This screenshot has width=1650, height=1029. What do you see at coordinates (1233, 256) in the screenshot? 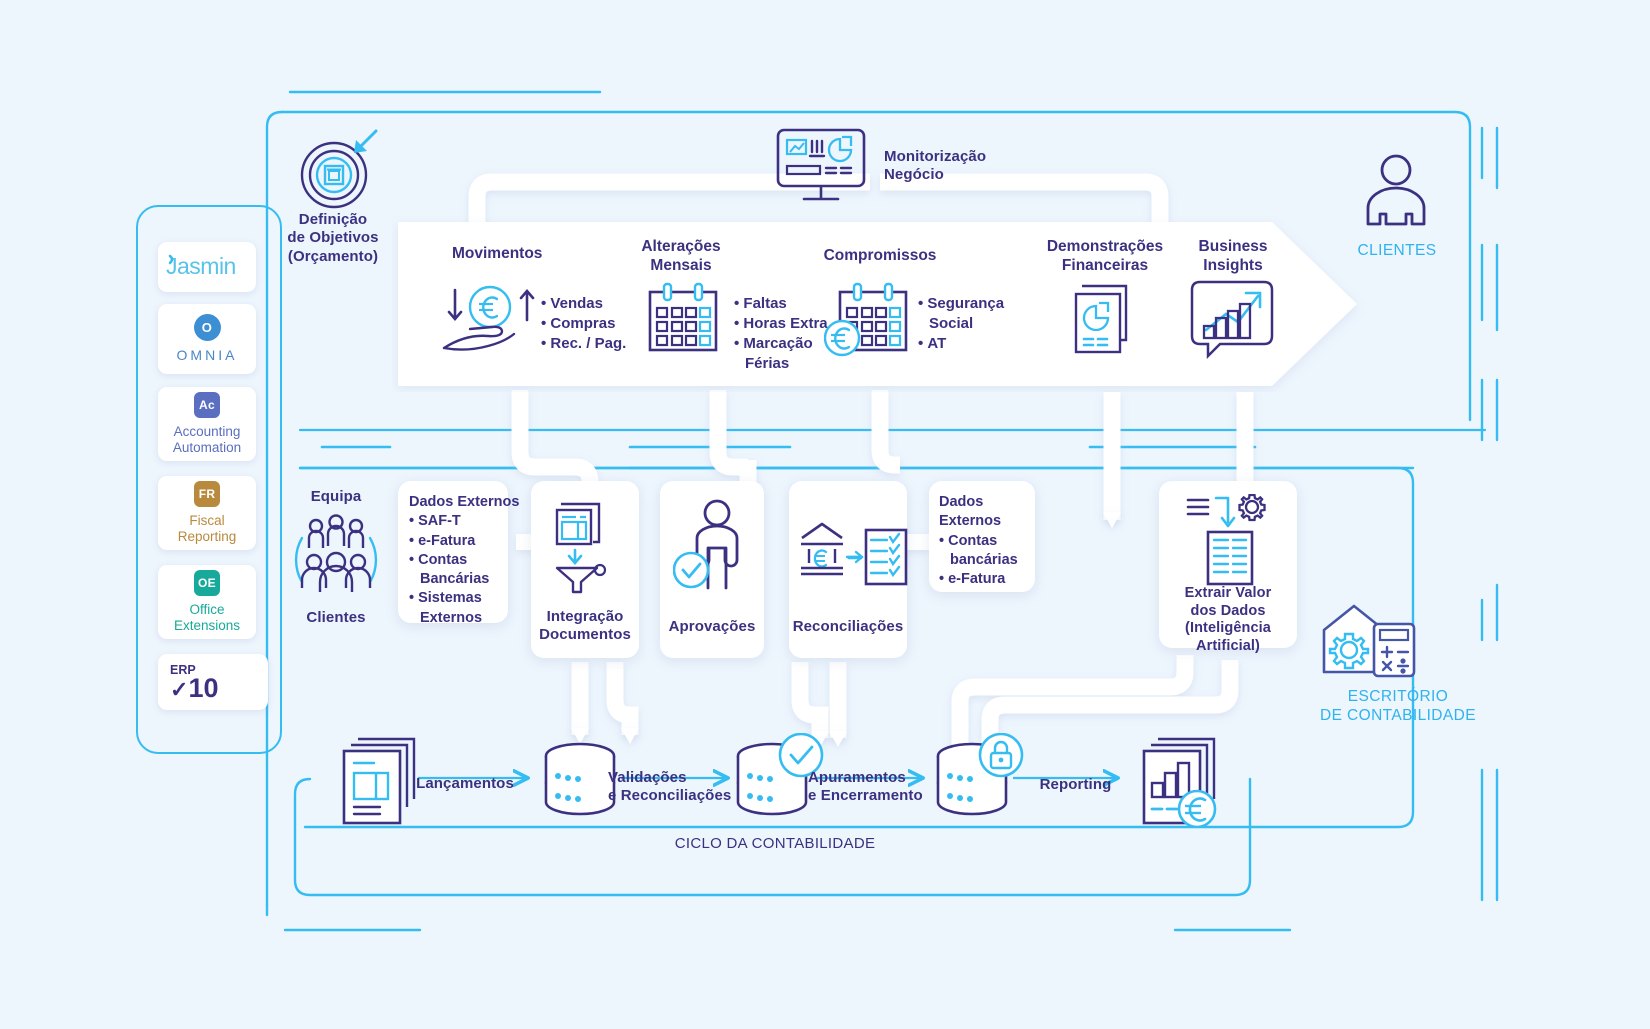
I see `banner-title-business-insights: Business Insights` at bounding box center [1233, 256].